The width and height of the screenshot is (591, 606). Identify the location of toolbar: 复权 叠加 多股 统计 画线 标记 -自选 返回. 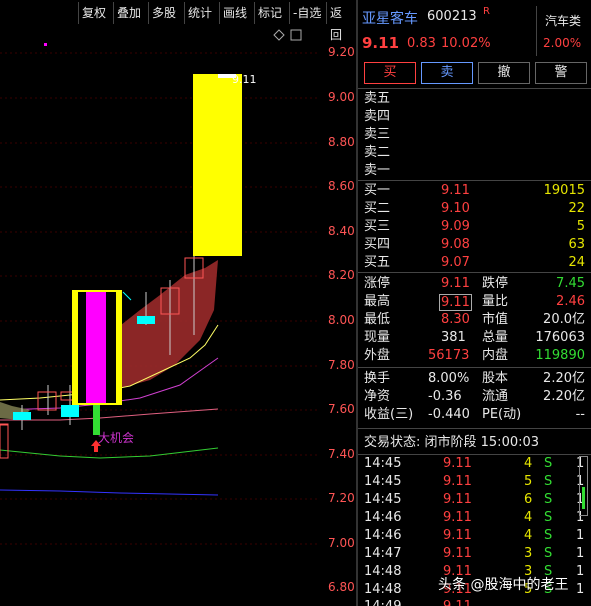
(178, 21).